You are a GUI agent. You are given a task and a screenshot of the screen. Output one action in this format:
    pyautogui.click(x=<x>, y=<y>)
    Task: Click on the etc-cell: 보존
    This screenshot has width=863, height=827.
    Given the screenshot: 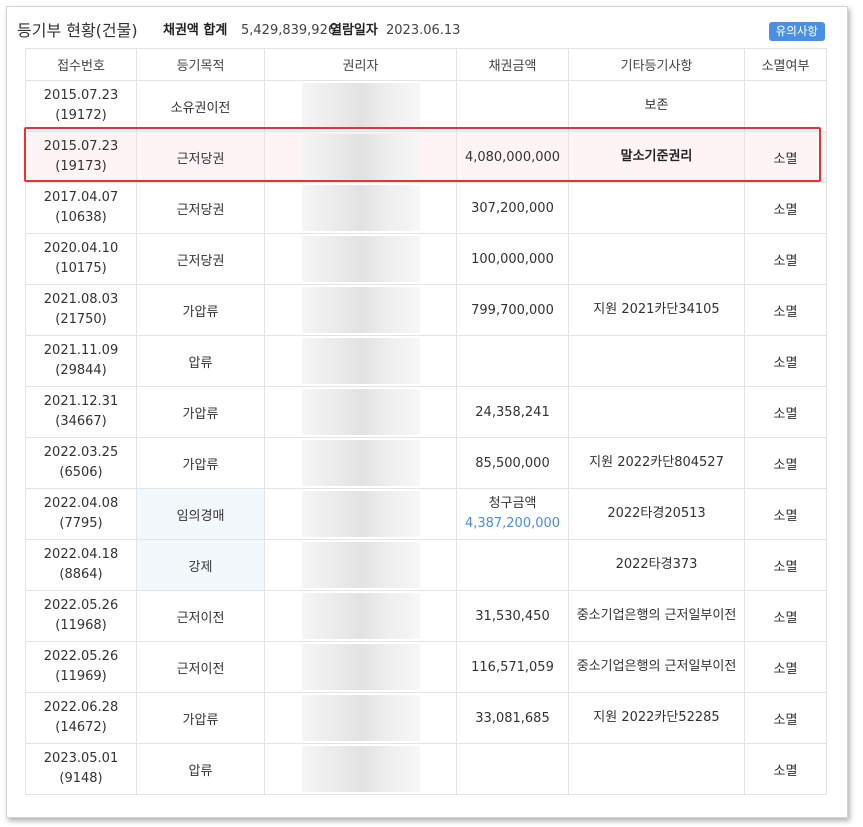 What is the action you would take?
    pyautogui.click(x=656, y=106)
    